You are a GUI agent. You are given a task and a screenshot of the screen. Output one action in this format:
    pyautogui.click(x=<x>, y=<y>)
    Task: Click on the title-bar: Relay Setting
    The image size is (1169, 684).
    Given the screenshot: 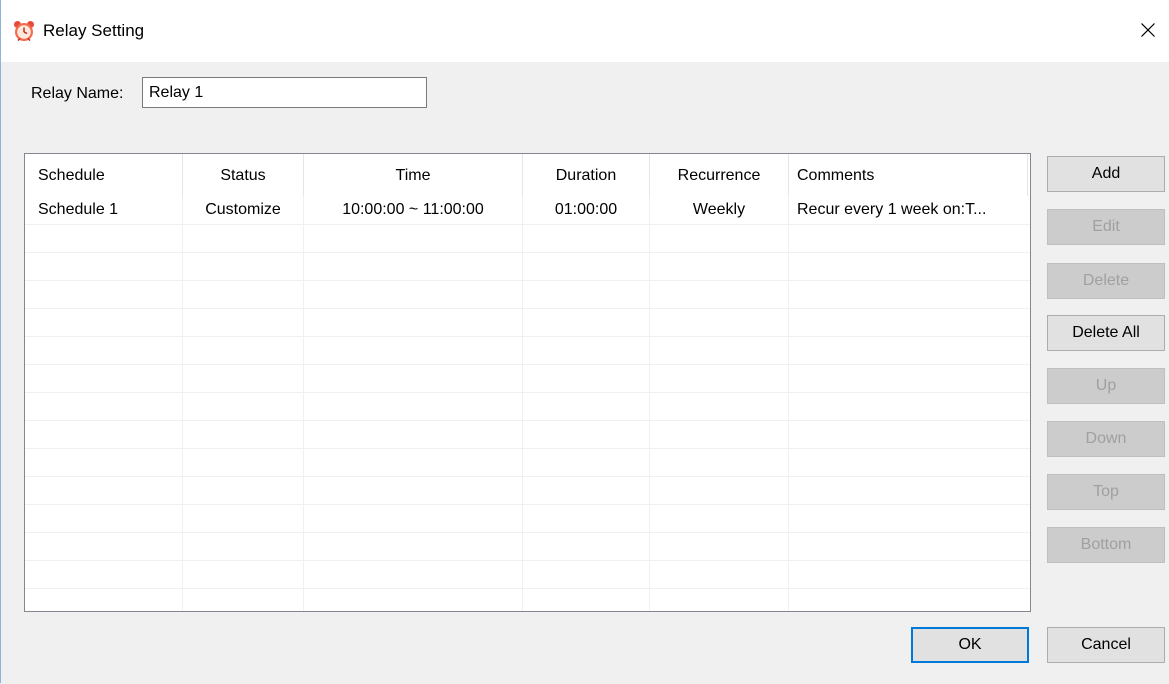 What is the action you would take?
    pyautogui.click(x=585, y=31)
    